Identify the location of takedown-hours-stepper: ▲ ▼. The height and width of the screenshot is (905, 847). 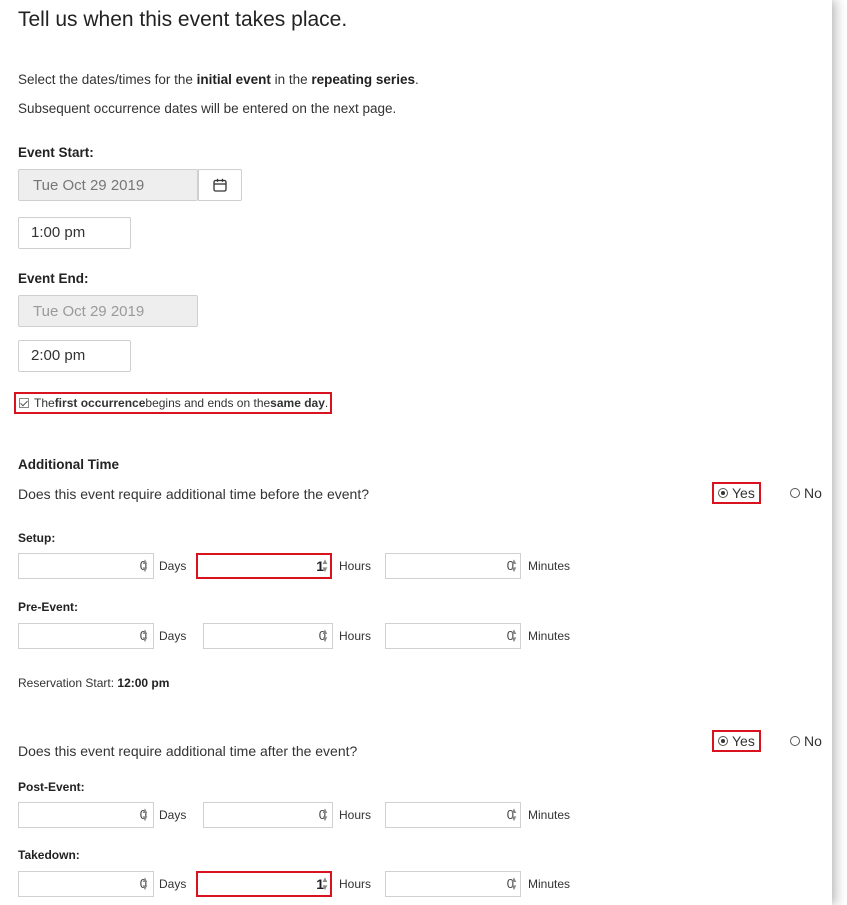
(325, 884).